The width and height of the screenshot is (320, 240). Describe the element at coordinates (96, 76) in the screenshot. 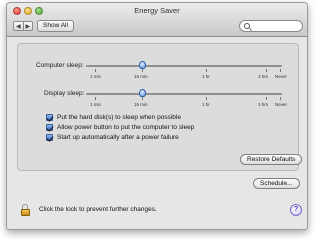

I see `computer-sleep-tick-label: 1 min` at that location.